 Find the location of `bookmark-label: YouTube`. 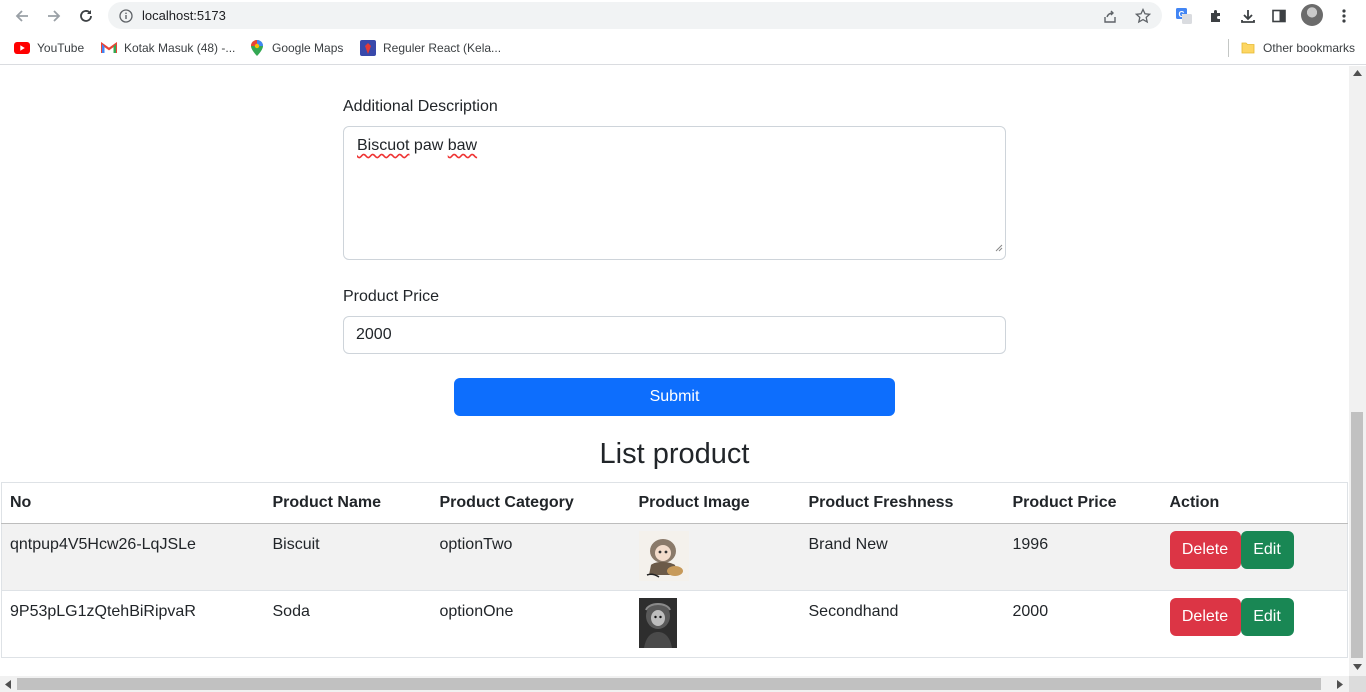

bookmark-label: YouTube is located at coordinates (61, 48).